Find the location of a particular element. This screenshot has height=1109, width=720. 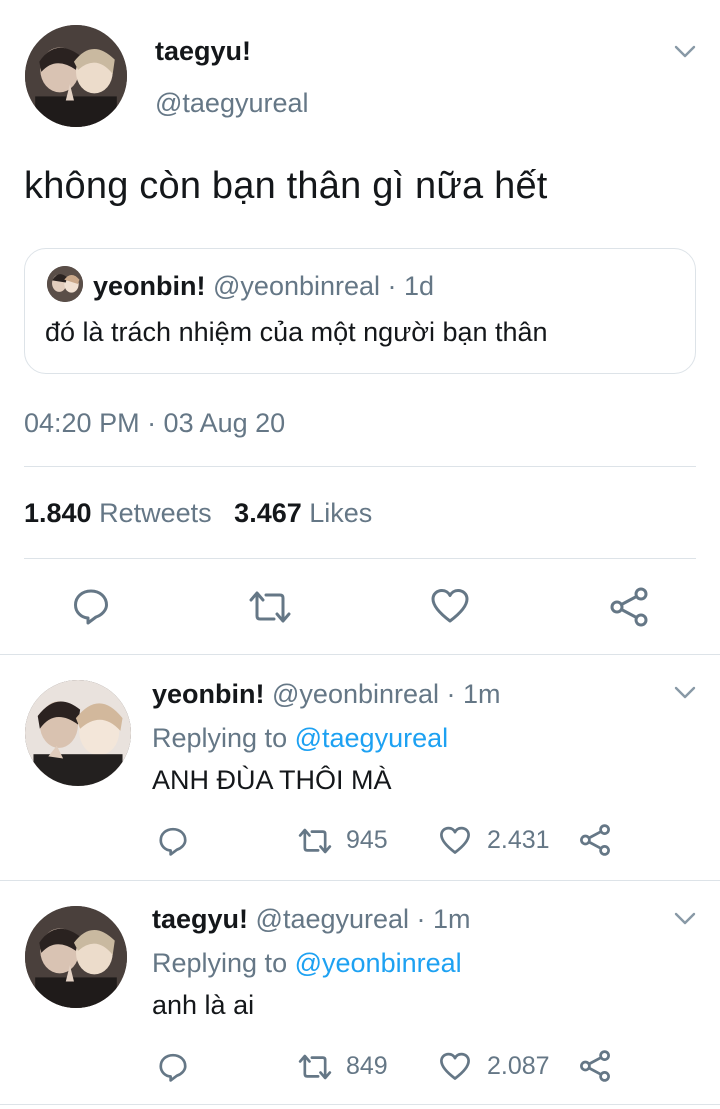

like-action: 2.087 is located at coordinates (494, 1066).